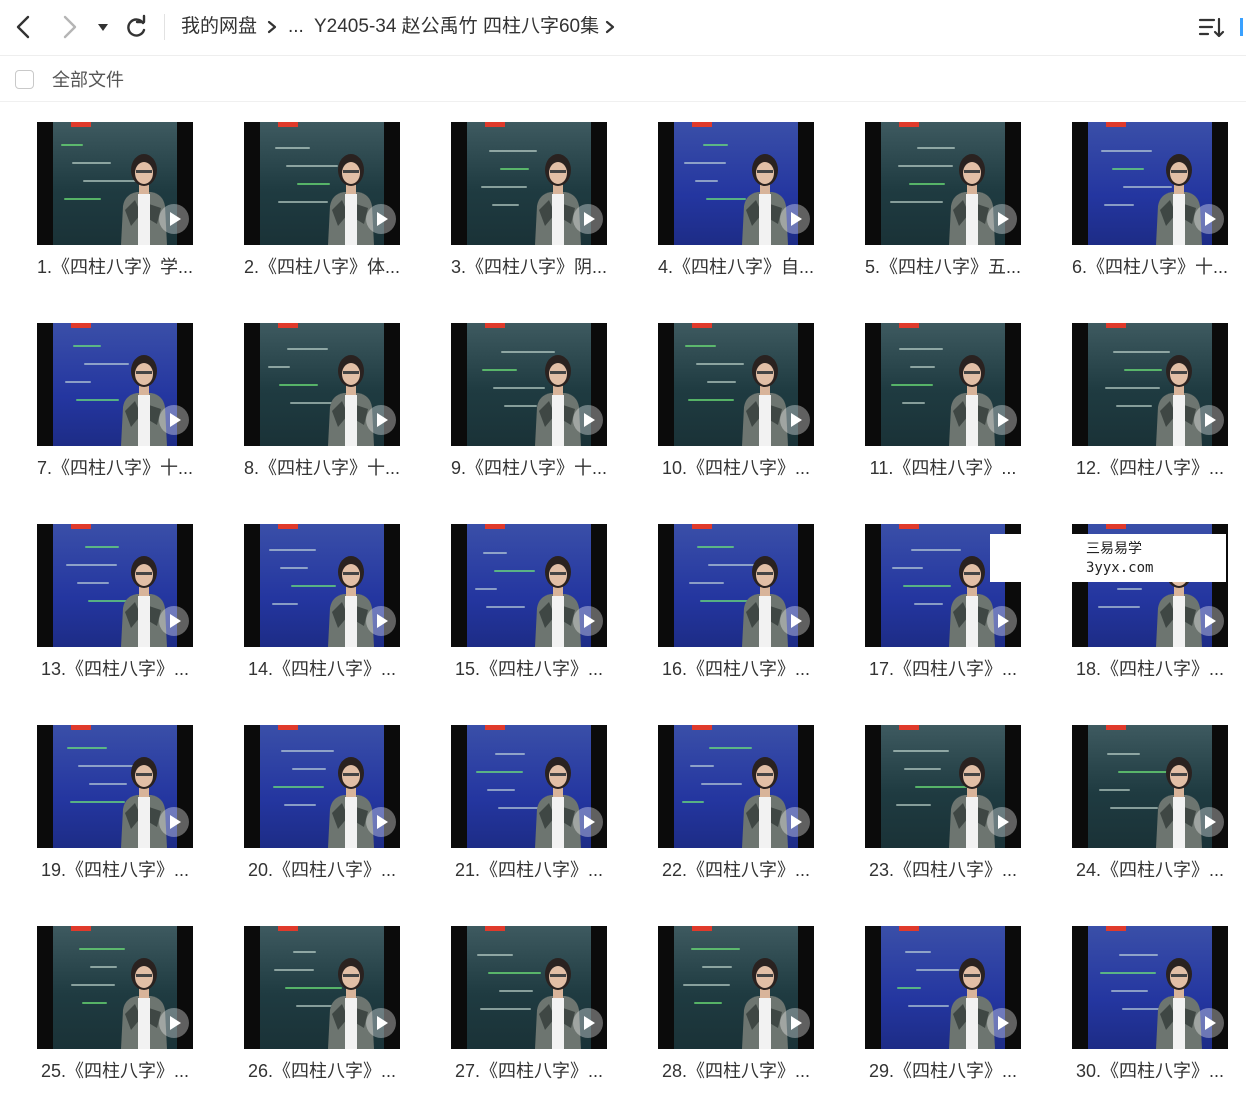 Image resolution: width=1246 pixels, height=1116 pixels. What do you see at coordinates (24, 27) in the screenshot?
I see `back-arrow-icon` at bounding box center [24, 27].